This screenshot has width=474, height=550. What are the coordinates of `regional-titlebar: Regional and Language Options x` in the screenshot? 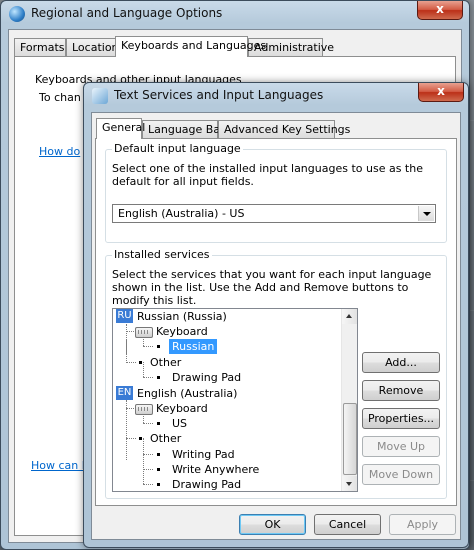 It's located at (235, 14).